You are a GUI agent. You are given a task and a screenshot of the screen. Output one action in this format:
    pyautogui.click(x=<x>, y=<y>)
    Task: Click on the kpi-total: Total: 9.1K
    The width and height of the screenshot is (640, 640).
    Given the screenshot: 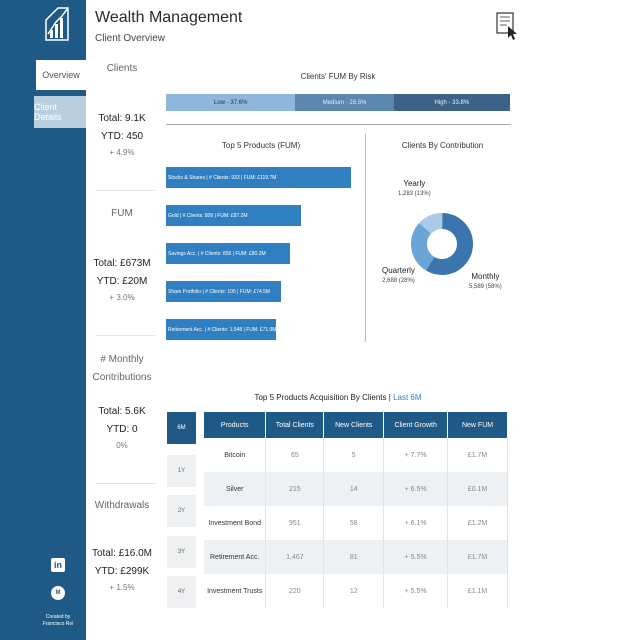 What is the action you would take?
    pyautogui.click(x=122, y=118)
    